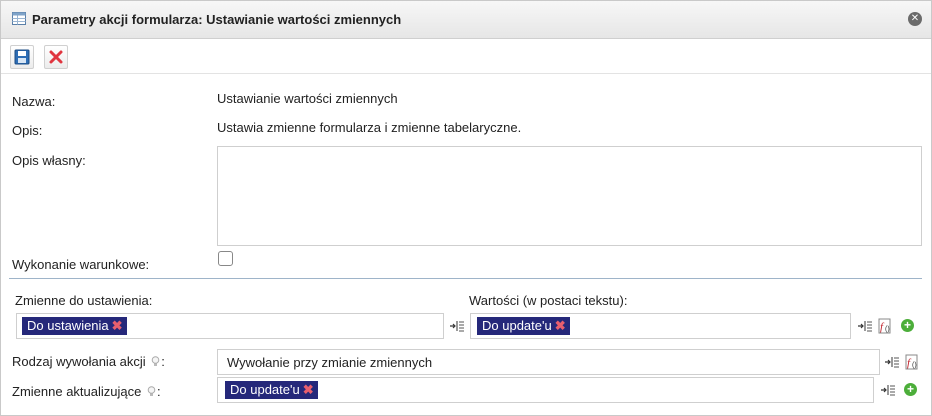 The image size is (932, 416). I want to click on updating-variables-label: Zmienne aktualizujące :, so click(86, 391).